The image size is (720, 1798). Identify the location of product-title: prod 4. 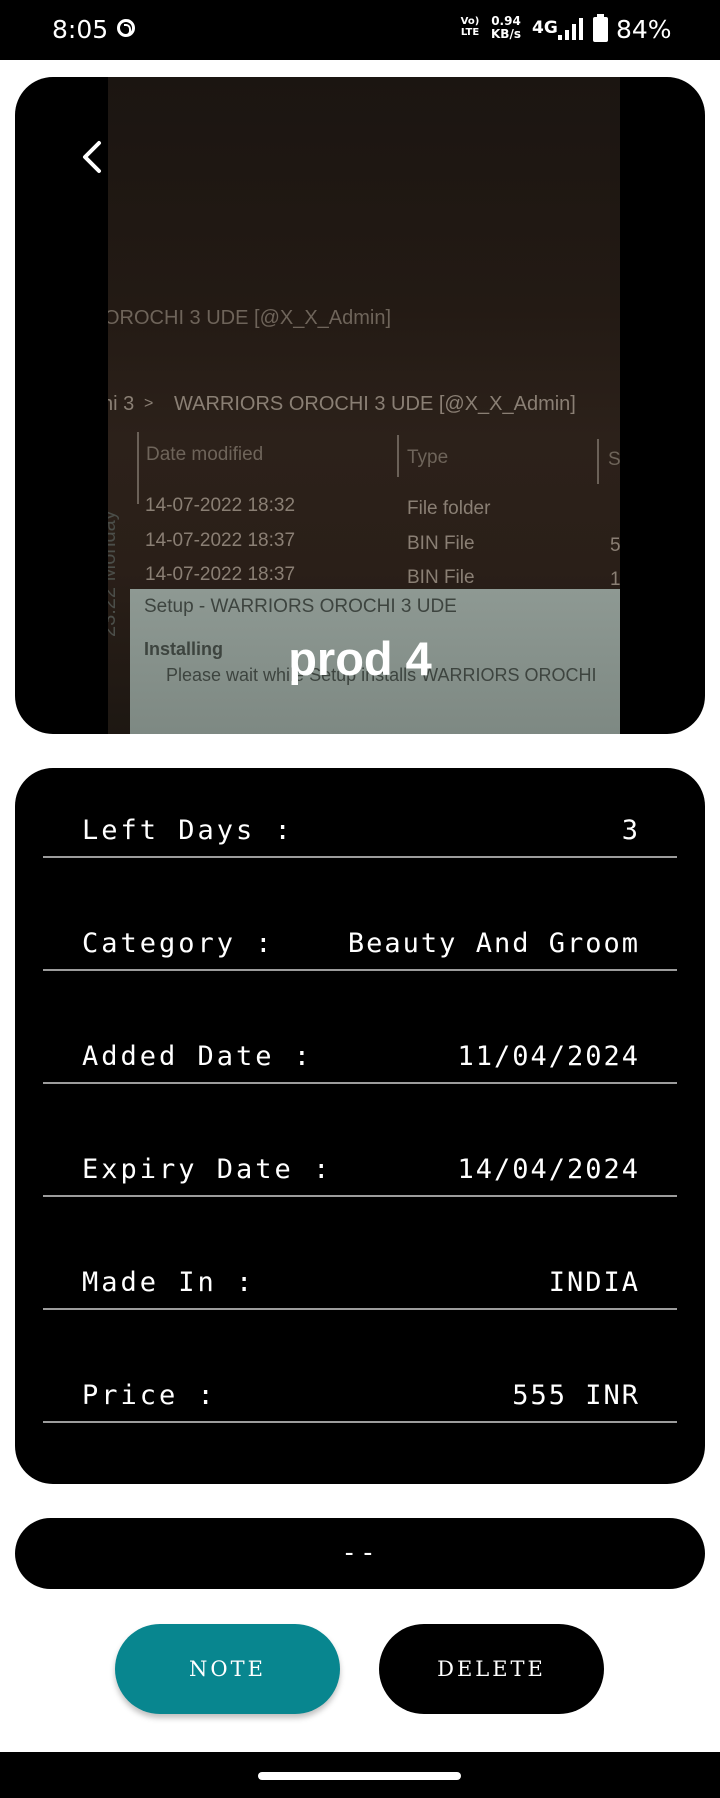
(360, 658).